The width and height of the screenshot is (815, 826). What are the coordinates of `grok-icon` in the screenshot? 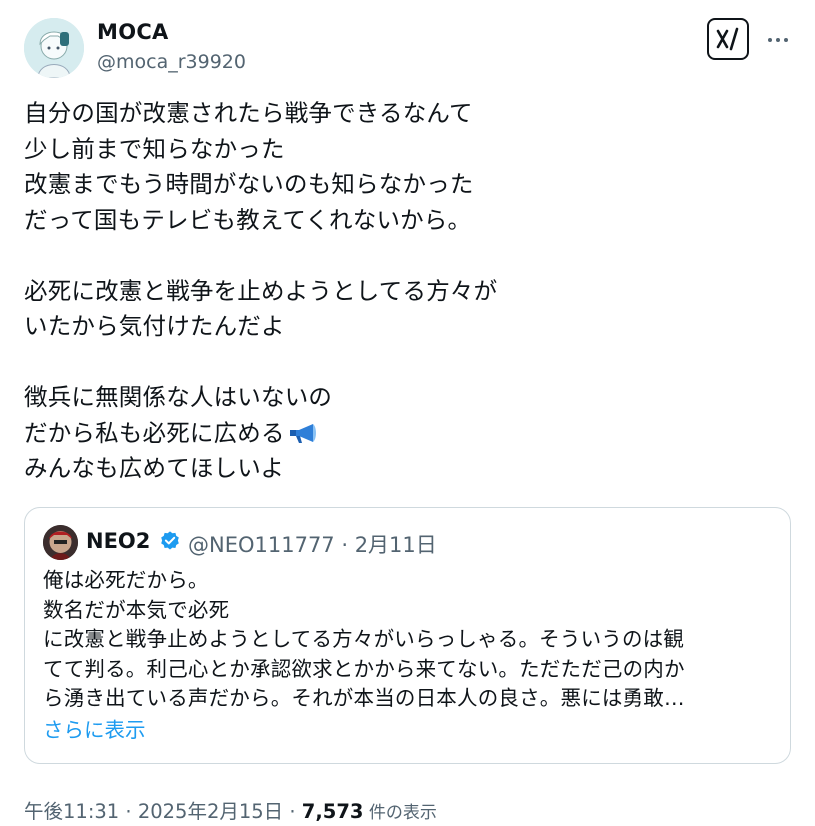 It's located at (727, 39).